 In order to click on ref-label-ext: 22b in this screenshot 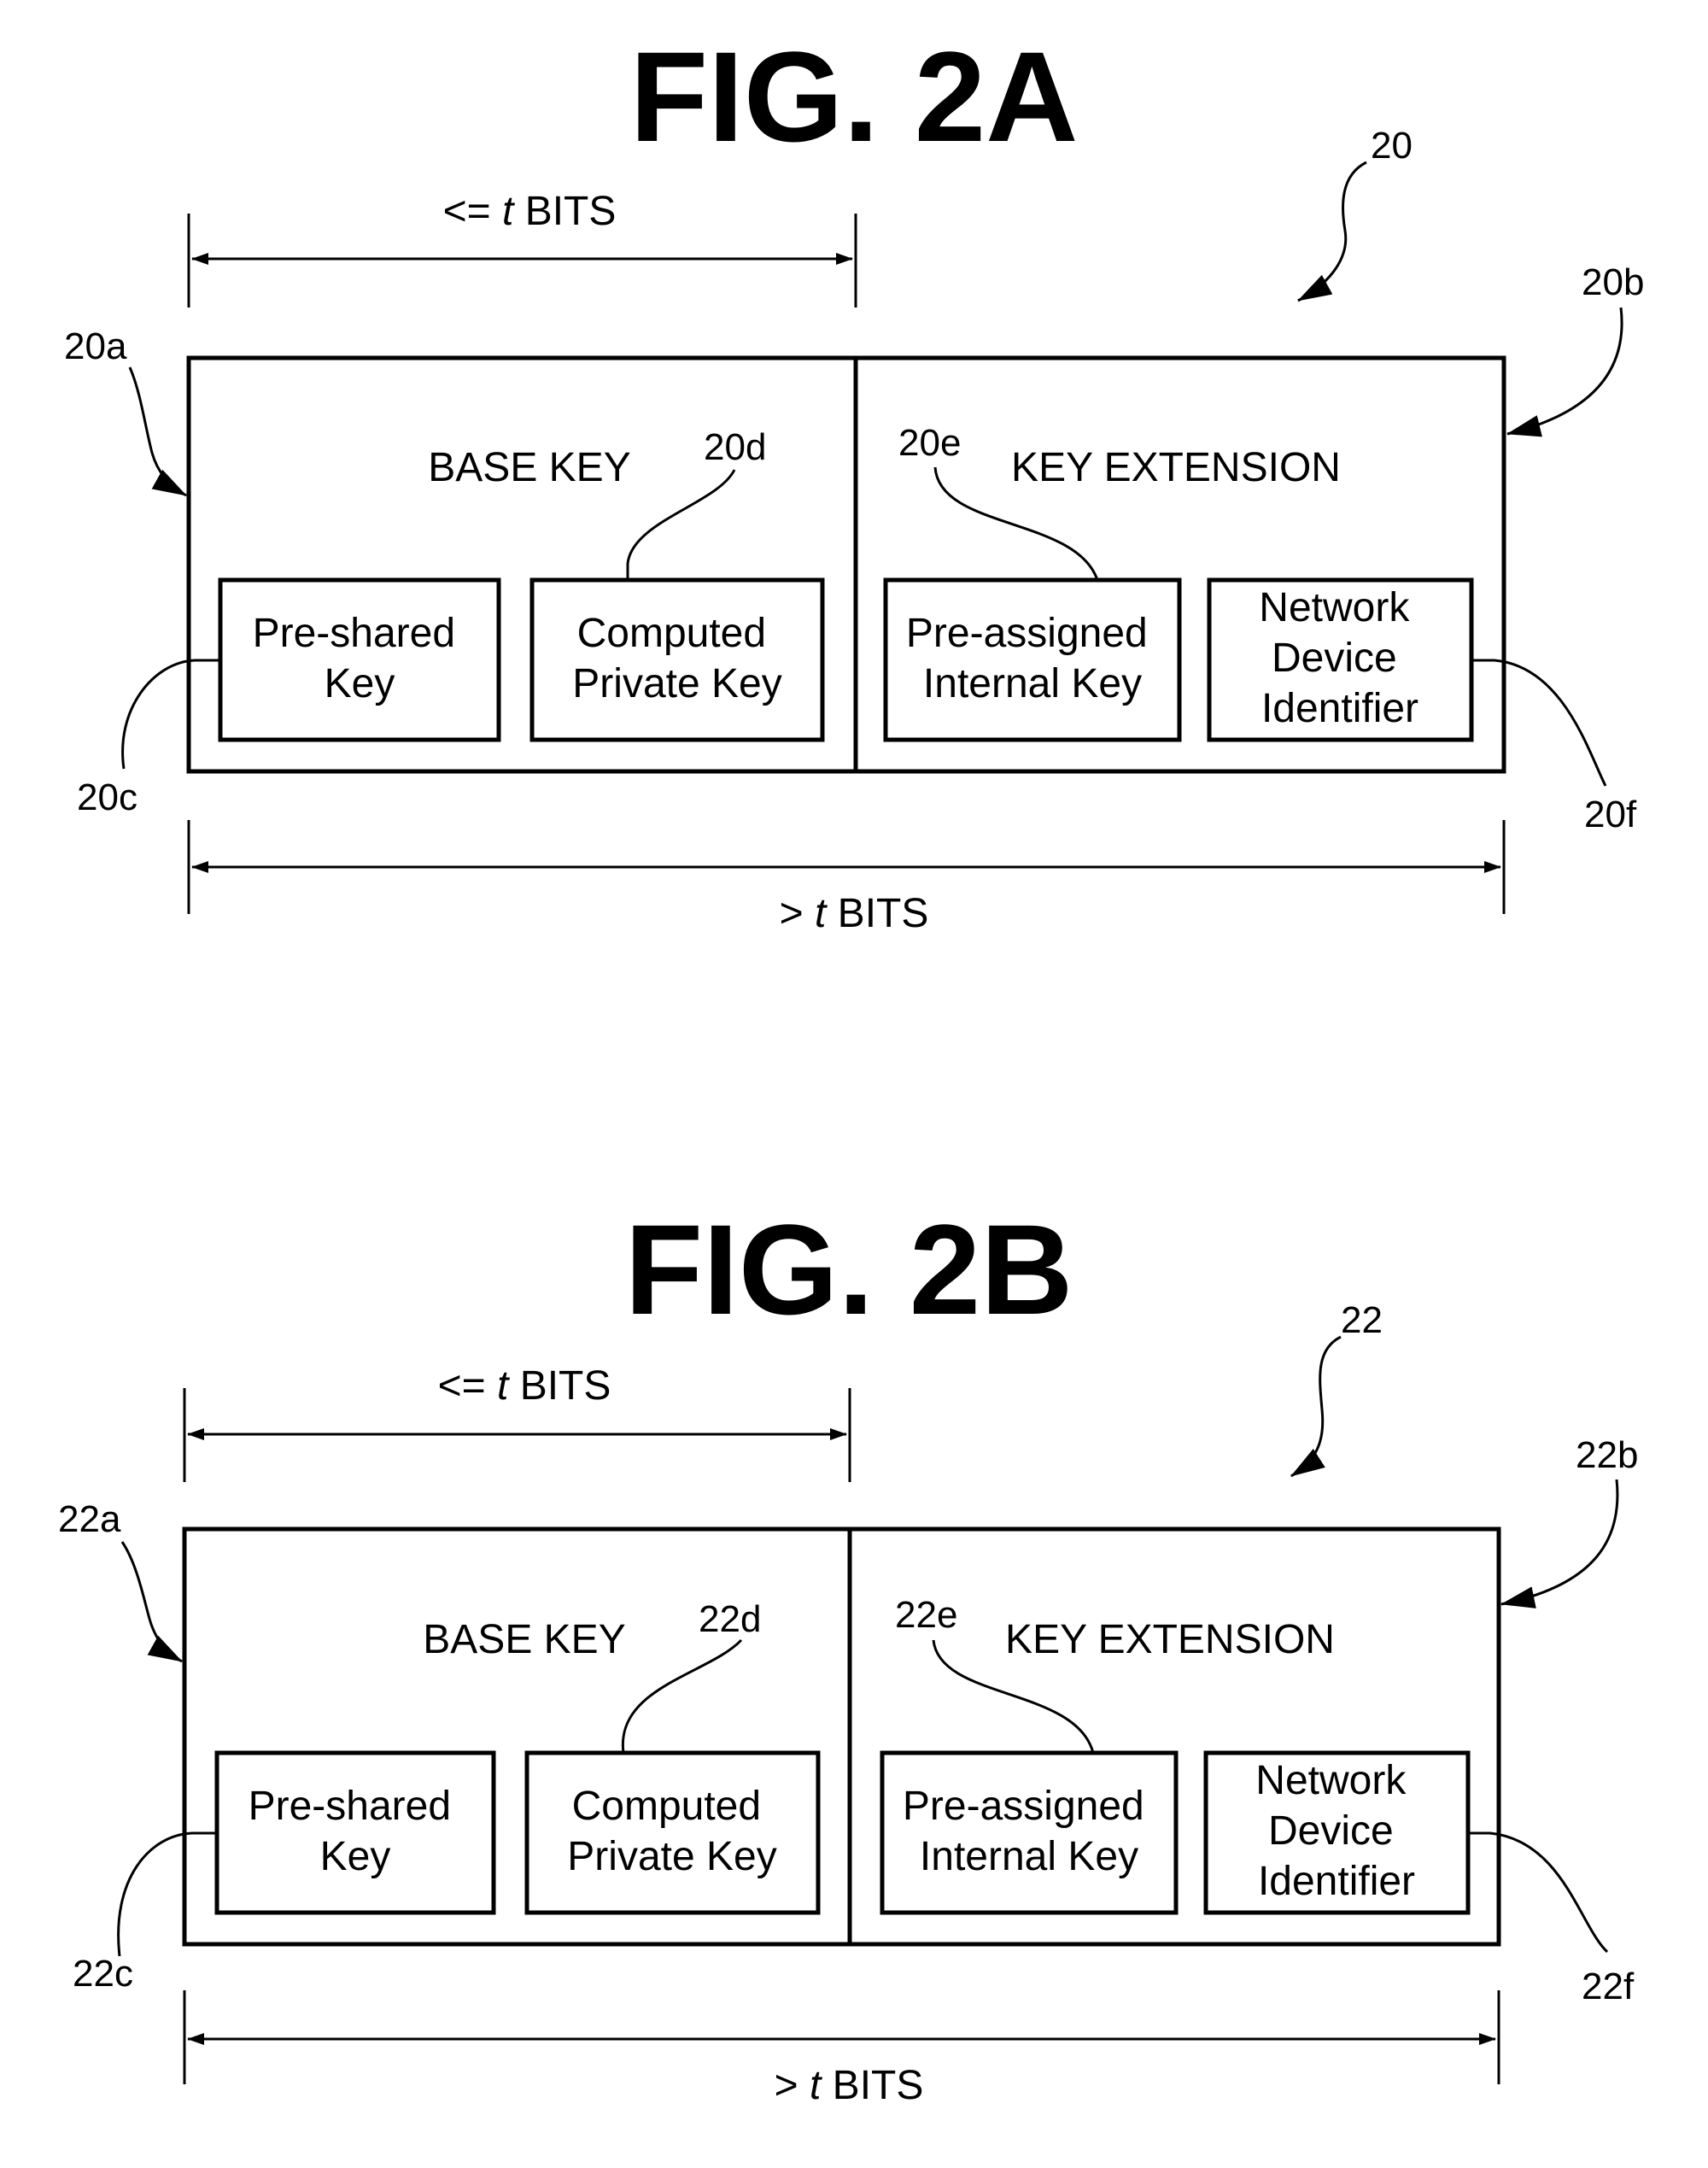, I will do `click(1607, 1455)`.